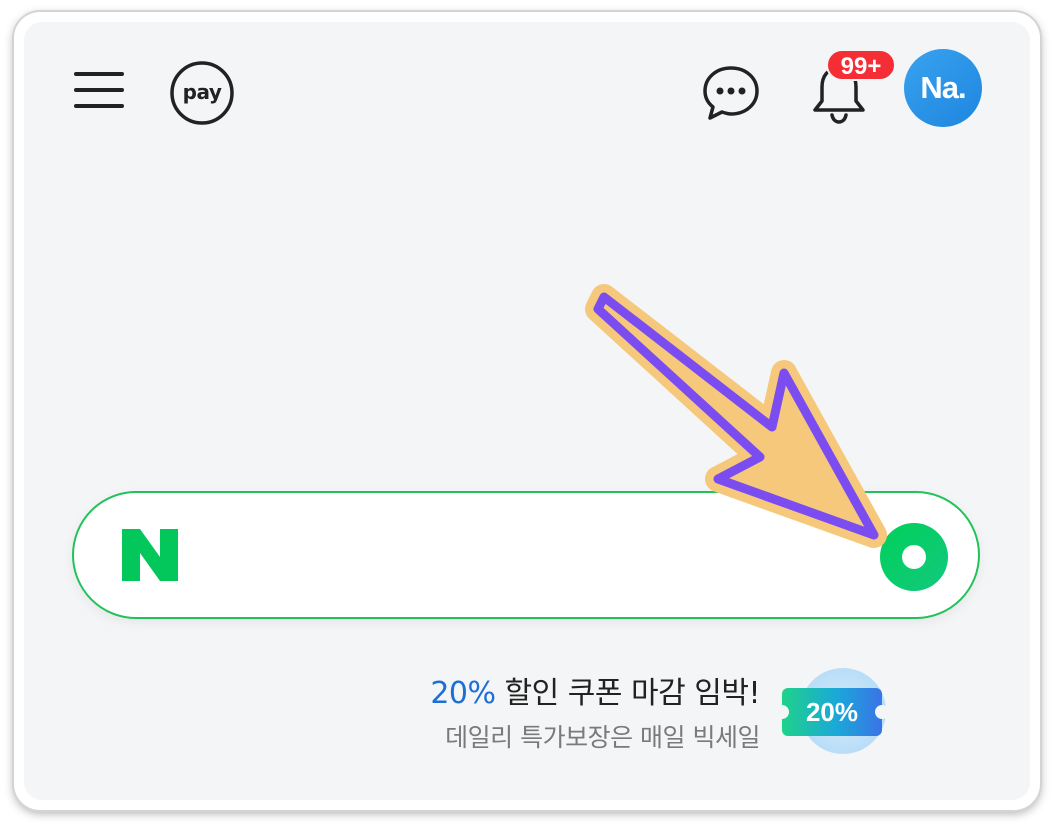  I want to click on pay-icon: pay, so click(202, 93).